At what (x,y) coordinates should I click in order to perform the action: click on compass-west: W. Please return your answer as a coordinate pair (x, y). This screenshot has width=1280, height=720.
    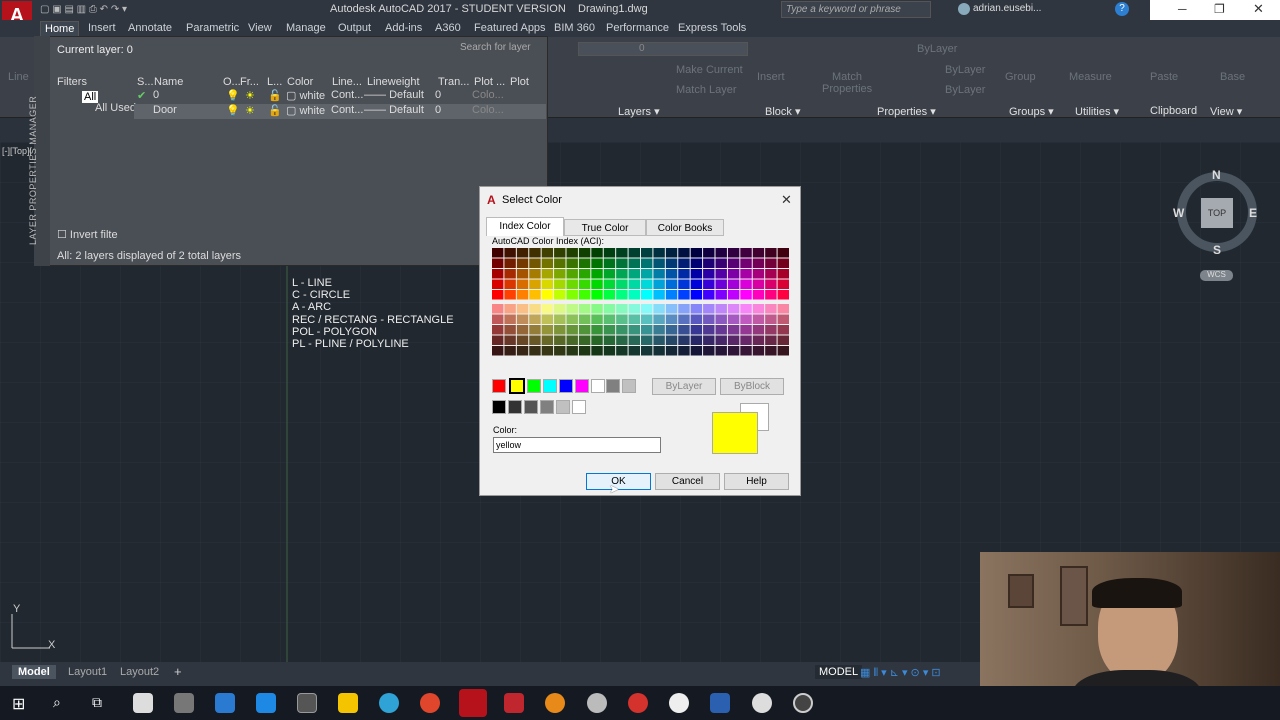
    Looking at the image, I should click on (1178, 213).